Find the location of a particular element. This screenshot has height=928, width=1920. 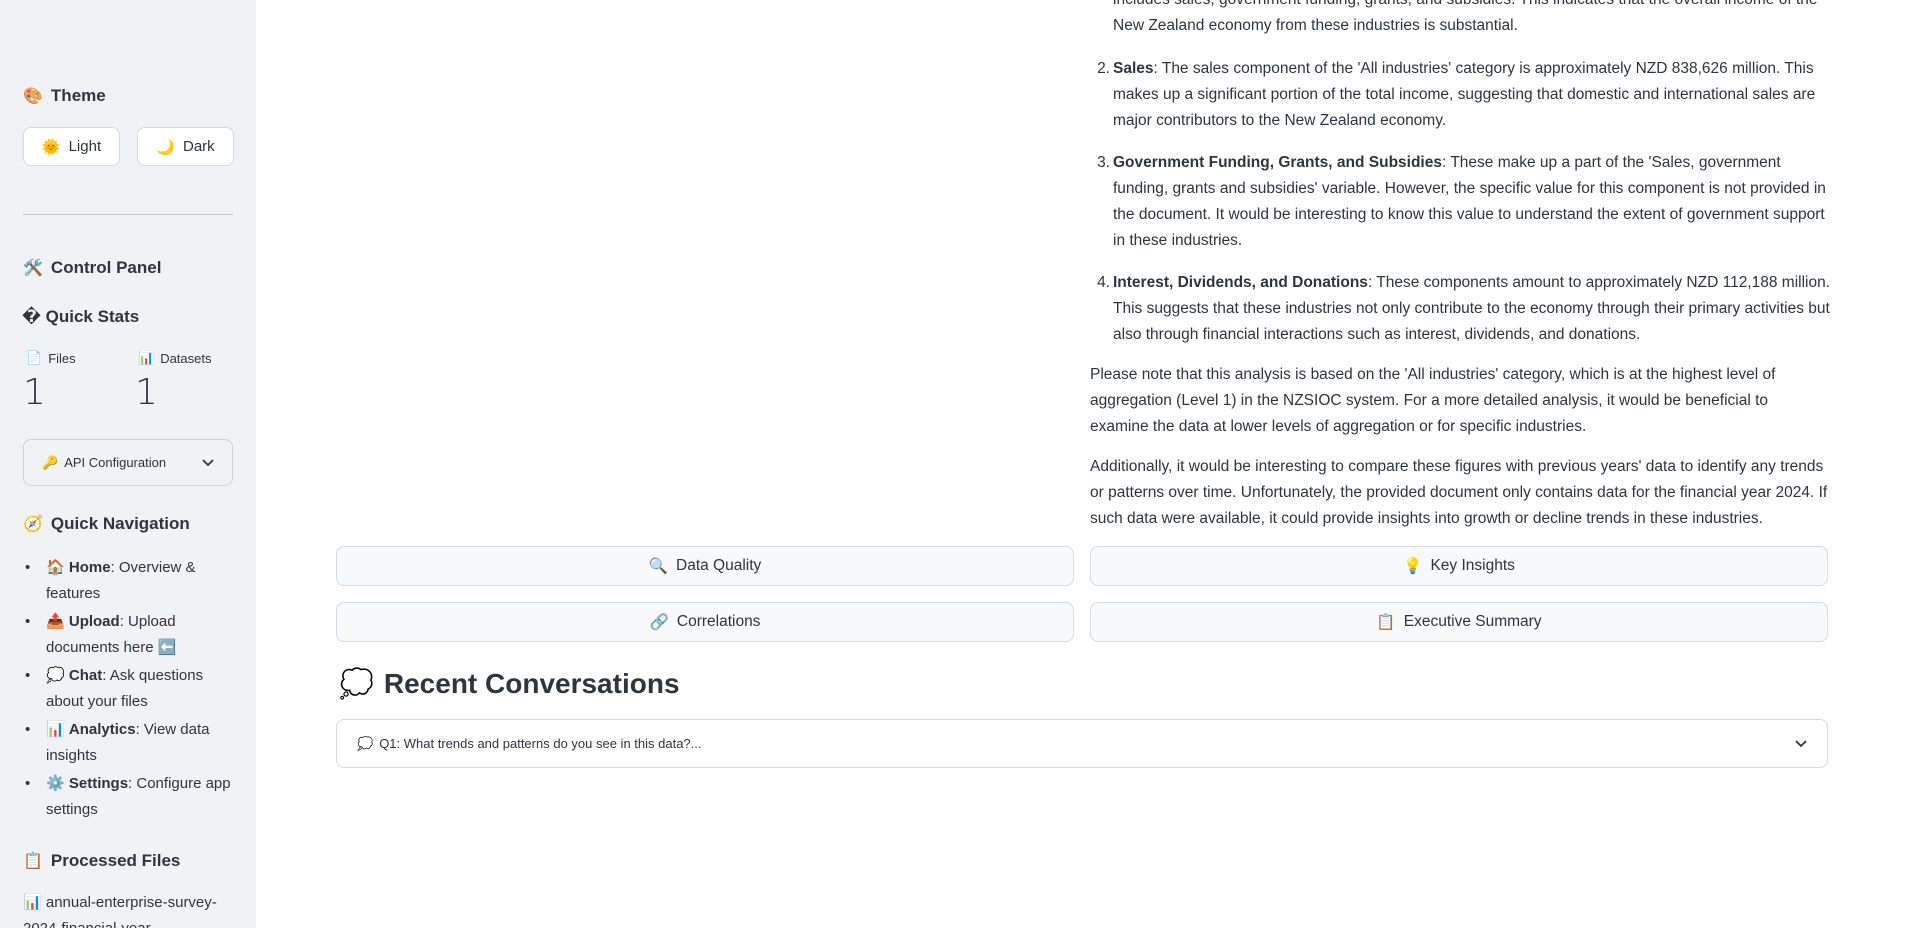

executive-summary-button: 📋 Executive Summary is located at coordinates (1459, 622).